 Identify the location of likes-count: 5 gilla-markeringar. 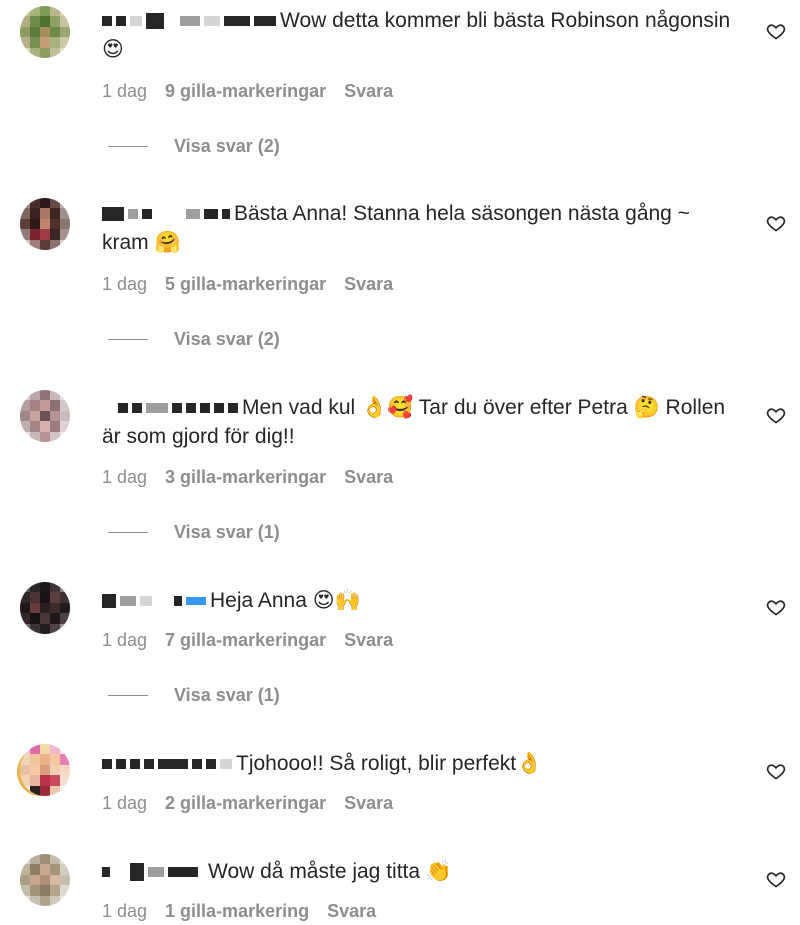
(245, 284).